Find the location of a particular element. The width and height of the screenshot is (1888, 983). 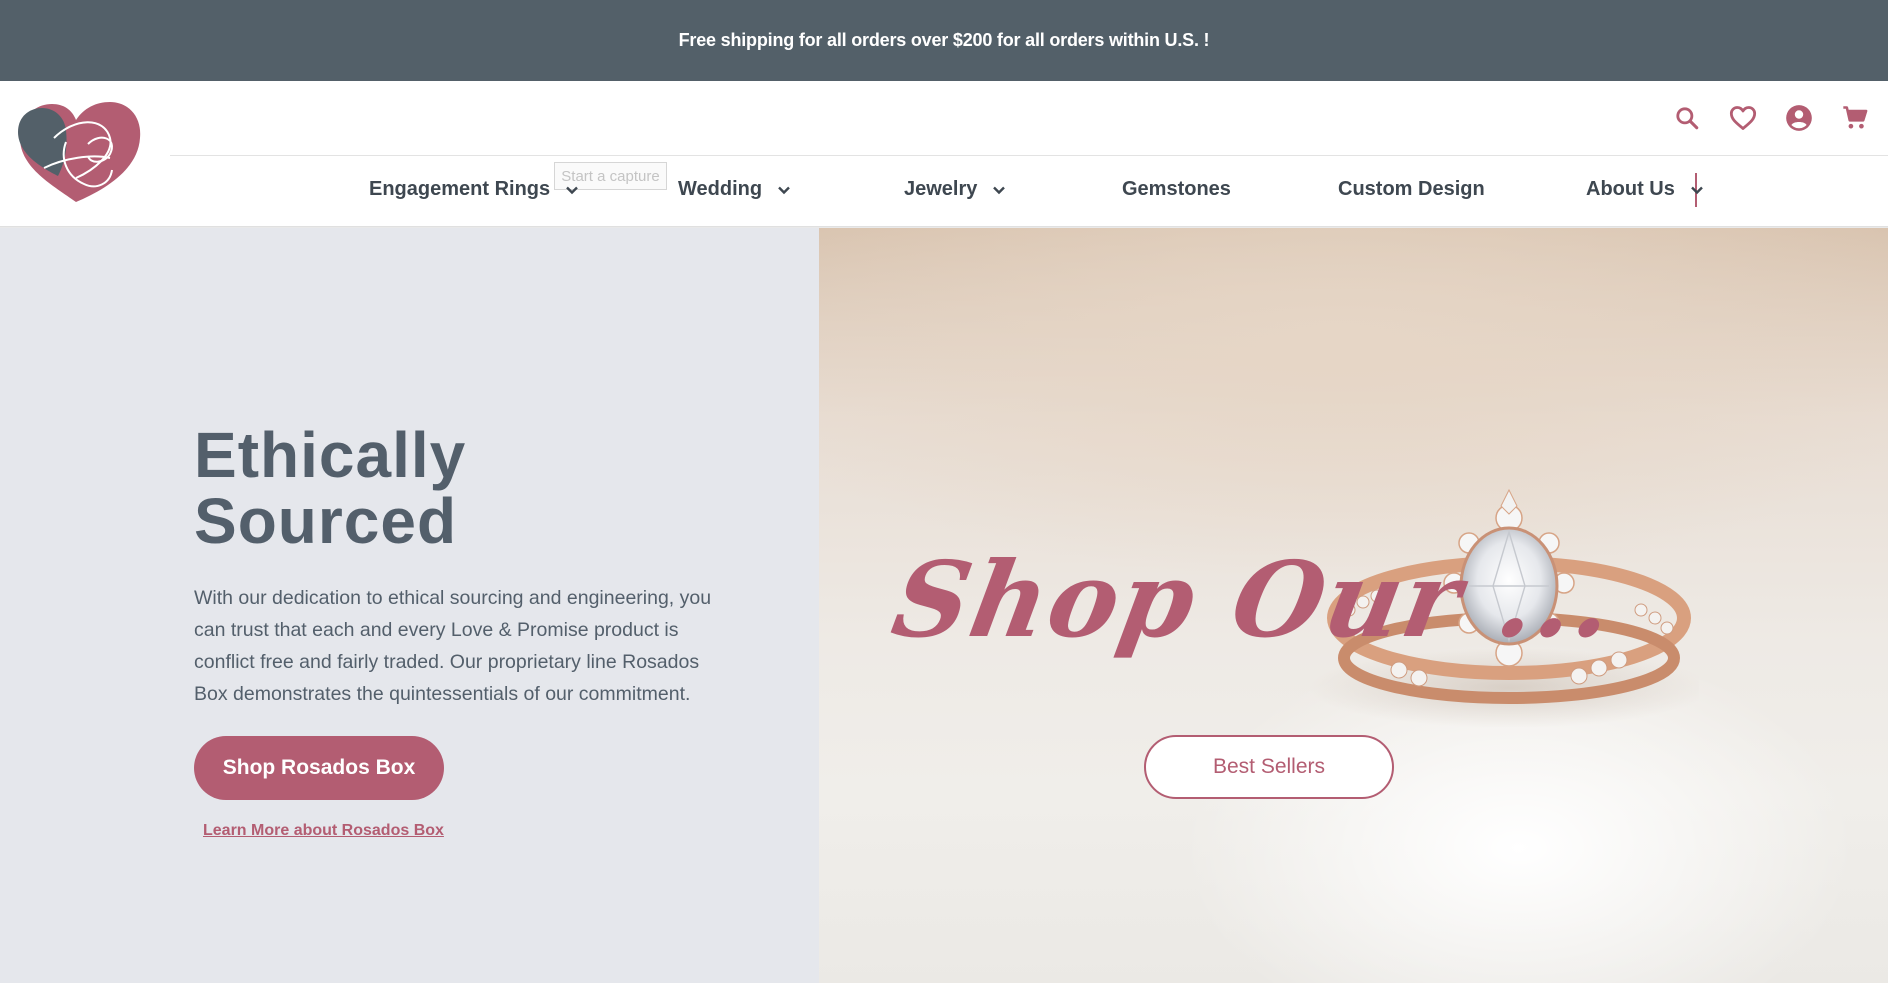

nav-item-gemstones: Gemstones is located at coordinates (1176, 189).